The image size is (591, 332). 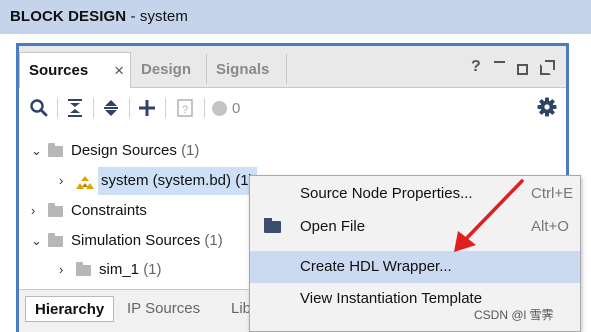 What do you see at coordinates (286, 69) in the screenshot?
I see `tab-divider` at bounding box center [286, 69].